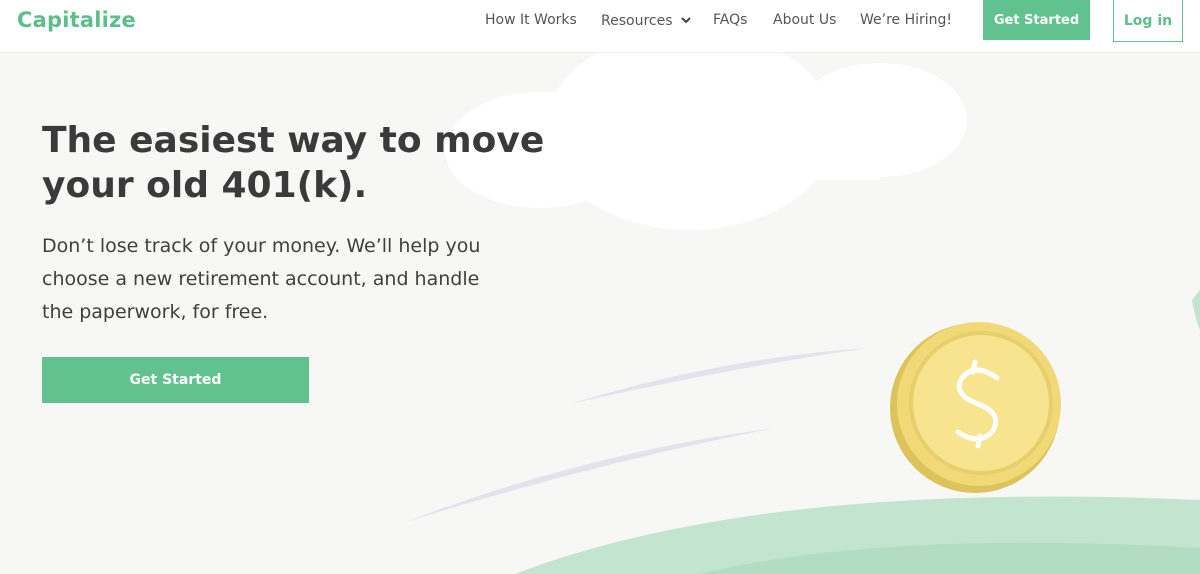 The width and height of the screenshot is (1200, 574). What do you see at coordinates (637, 21) in the screenshot?
I see `nav-resources-label: Resources` at bounding box center [637, 21].